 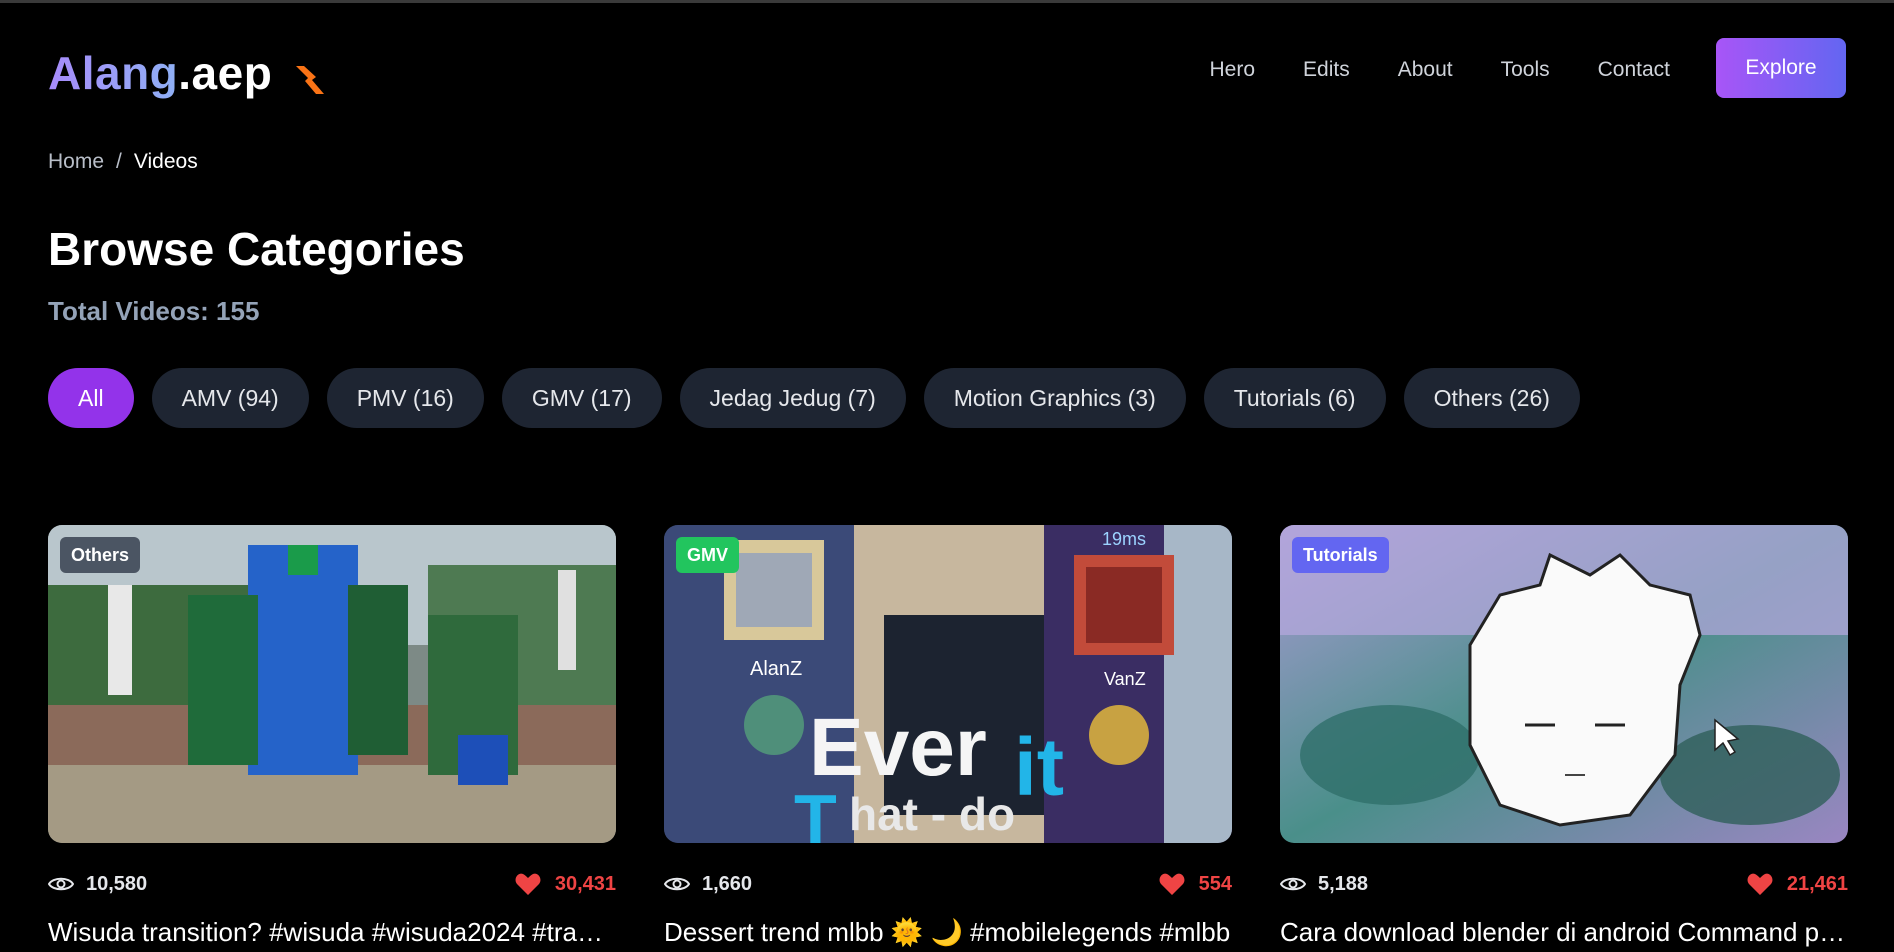 What do you see at coordinates (1326, 70) in the screenshot?
I see `nav-link-edits: Edits` at bounding box center [1326, 70].